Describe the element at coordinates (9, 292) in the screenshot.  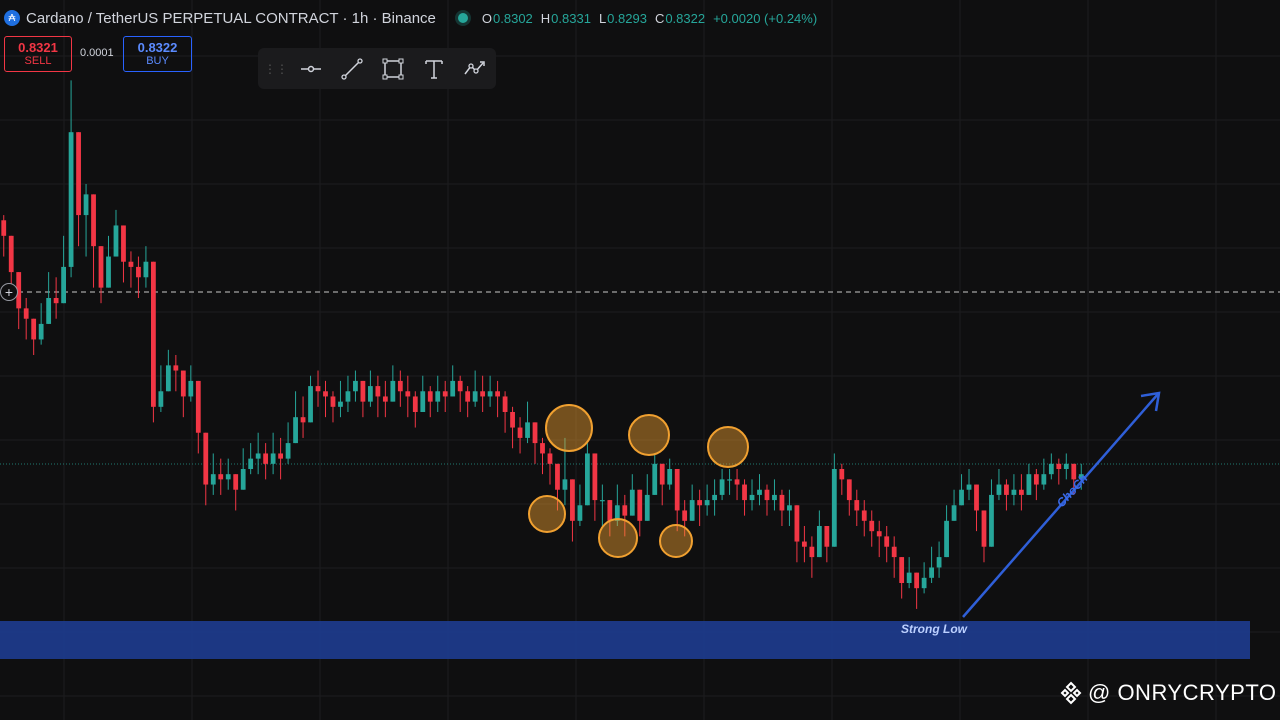
I see `add-alert-plus-icon: +` at that location.